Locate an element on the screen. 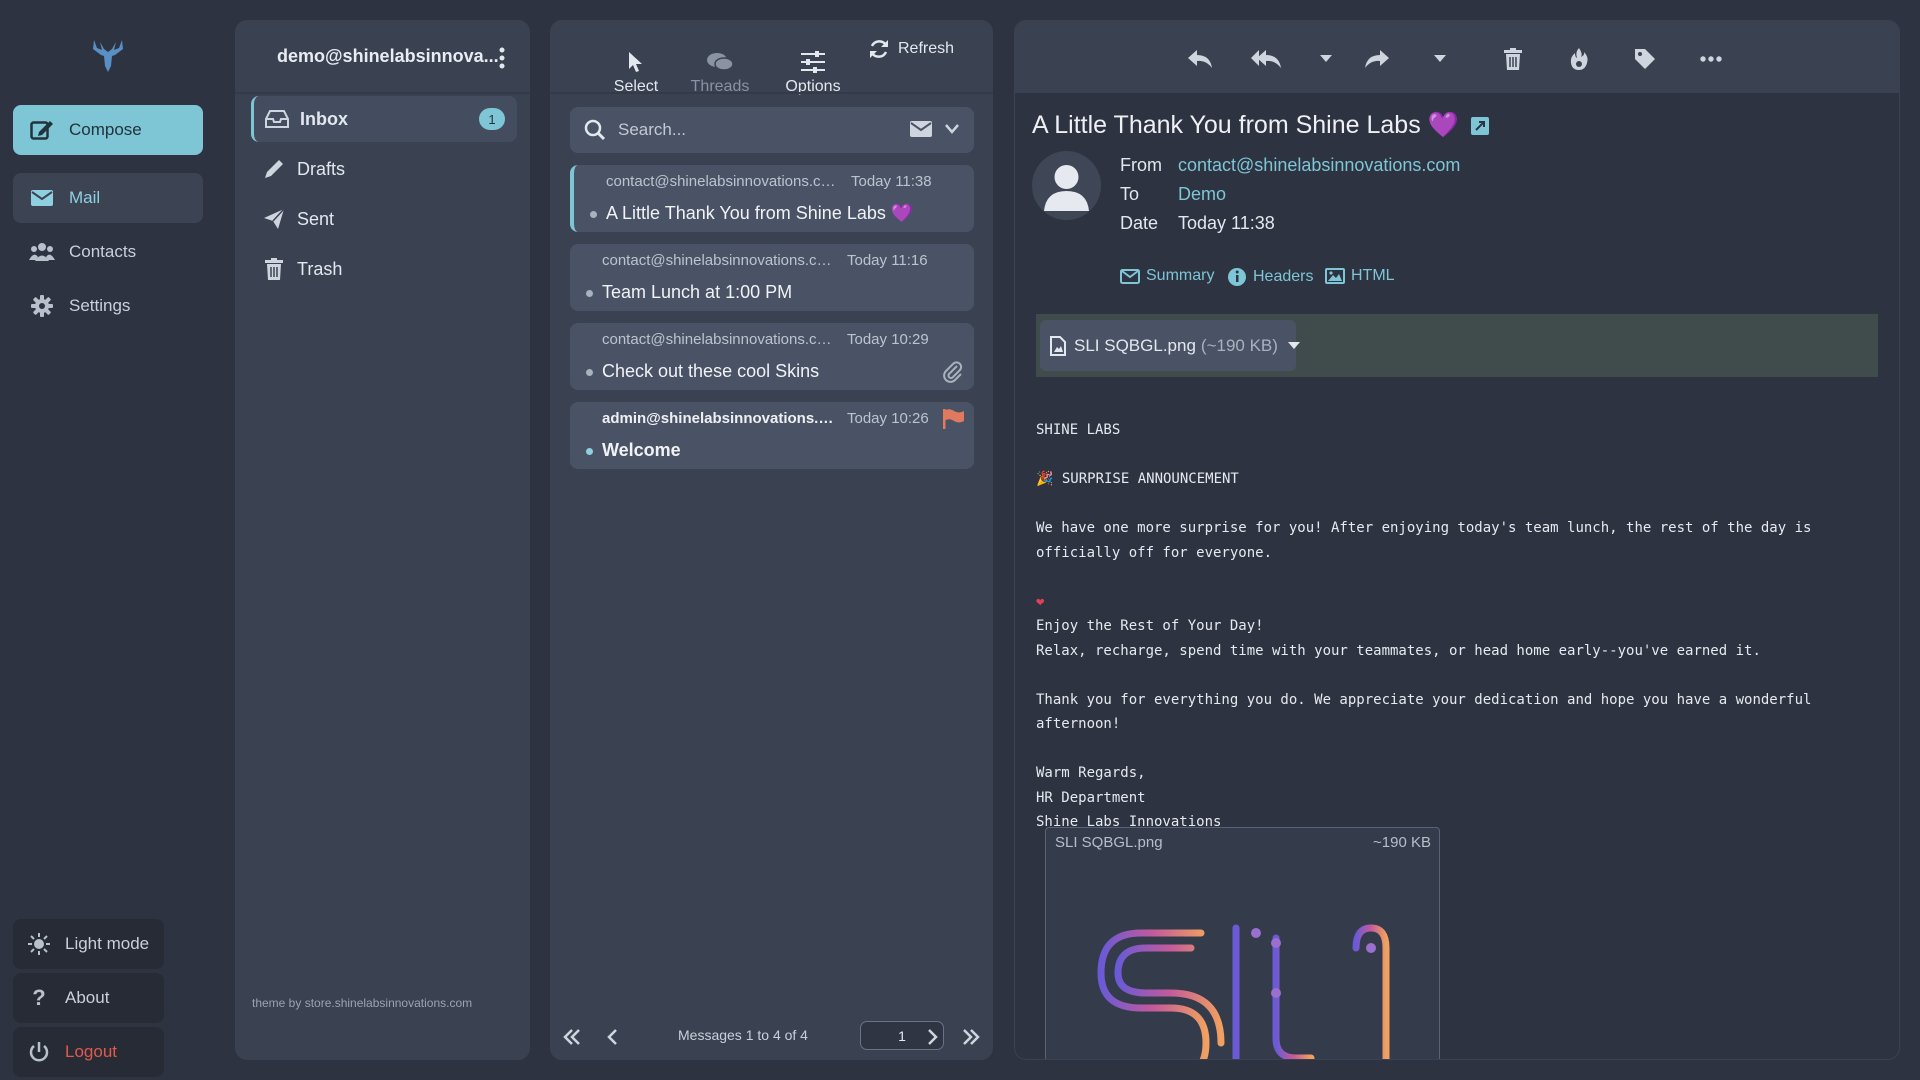 The image size is (1920, 1080). about-label: About is located at coordinates (87, 997).